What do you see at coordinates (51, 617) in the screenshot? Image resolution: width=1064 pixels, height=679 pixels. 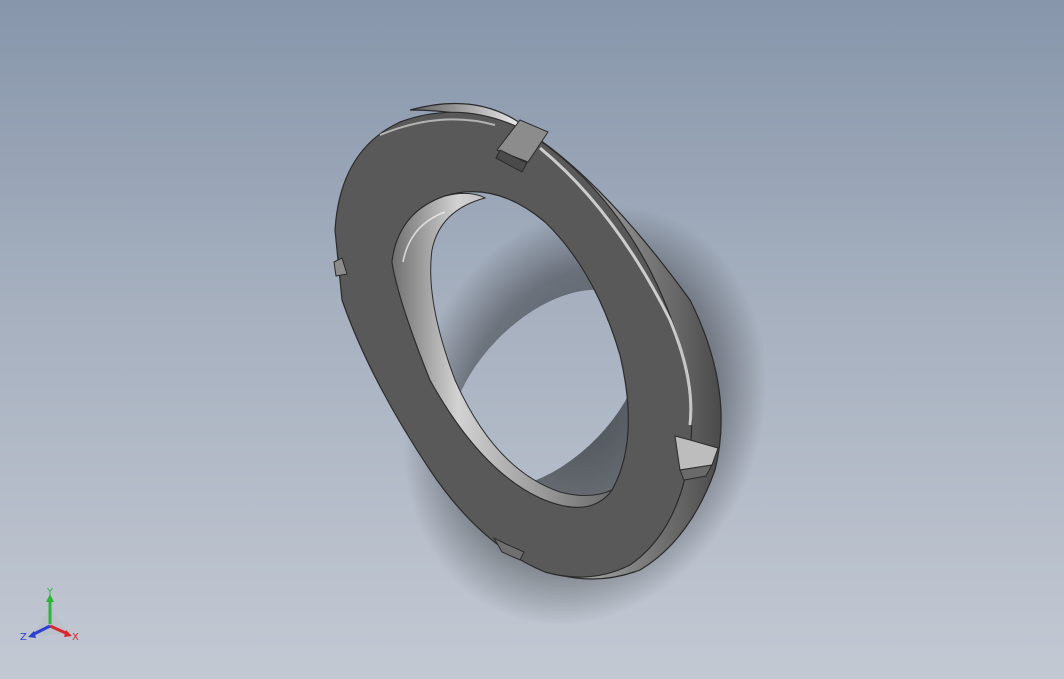 I see `orientation-triad: Y X Z` at bounding box center [51, 617].